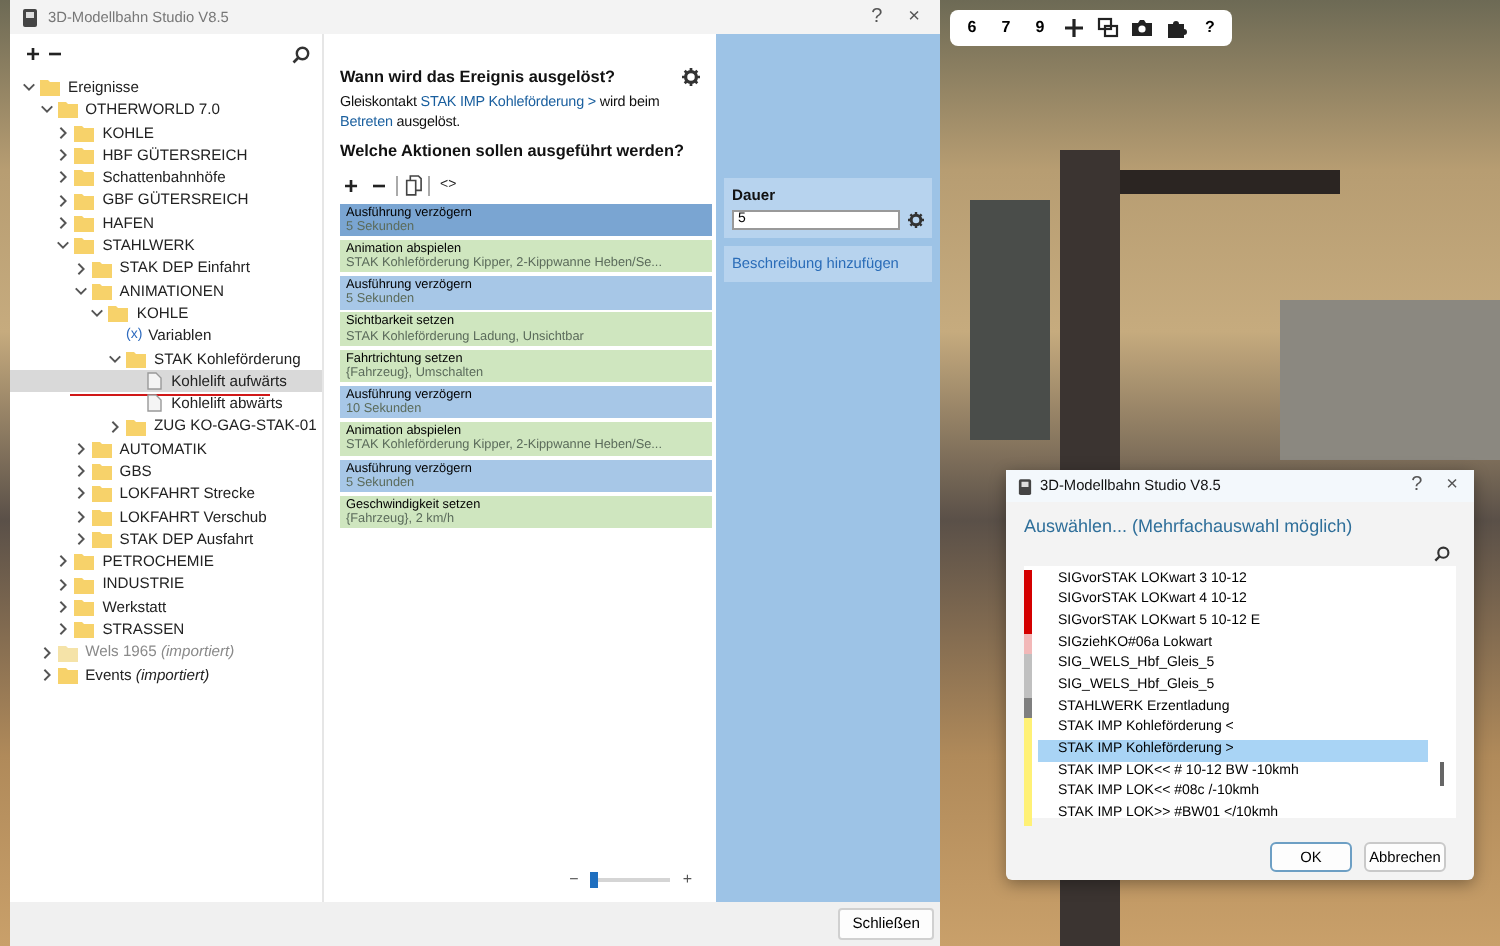 The width and height of the screenshot is (1500, 946). Describe the element at coordinates (687, 880) in the screenshot. I see `zoom-in-button: +` at that location.